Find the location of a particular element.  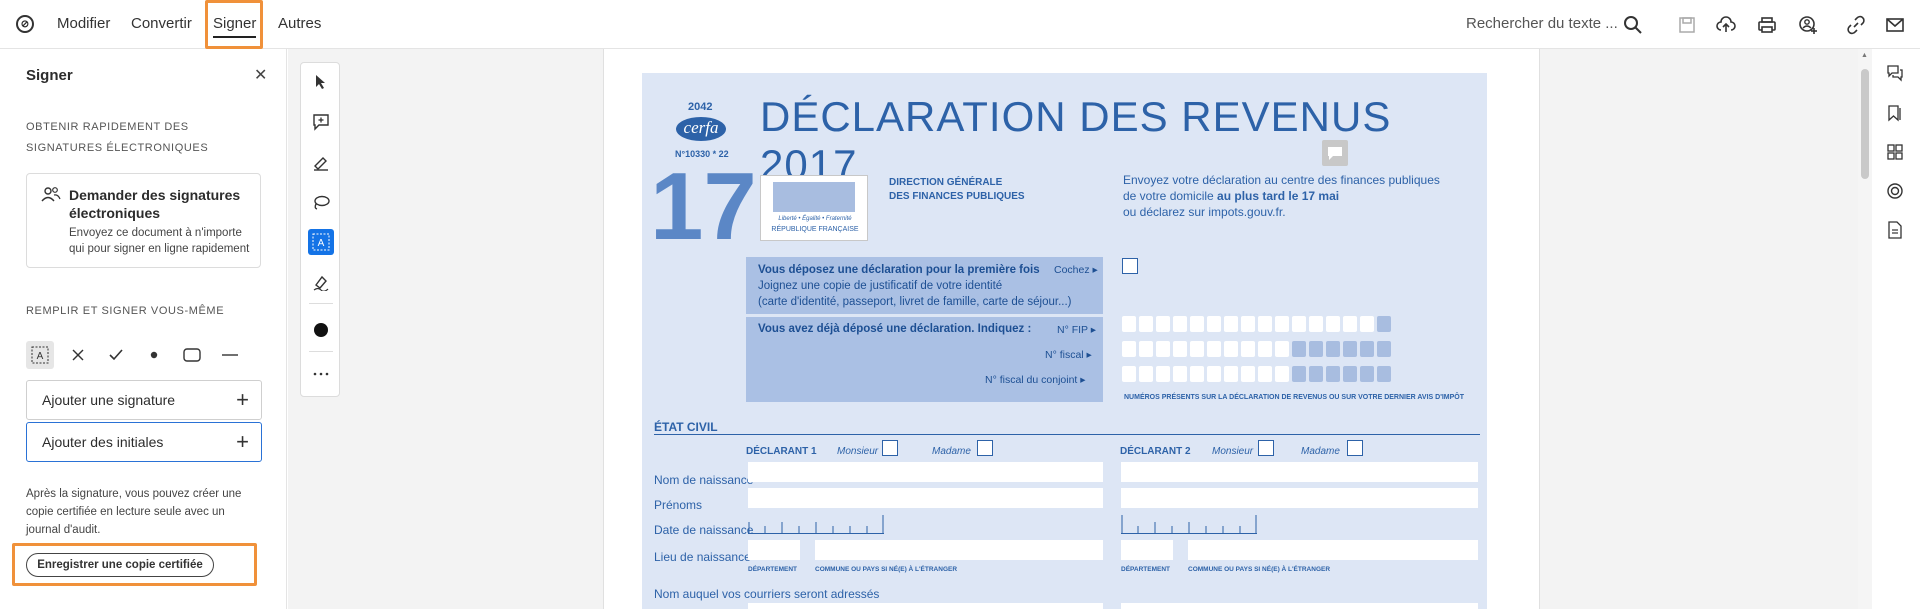

app-home-icon: ⊘ is located at coordinates (25, 24).